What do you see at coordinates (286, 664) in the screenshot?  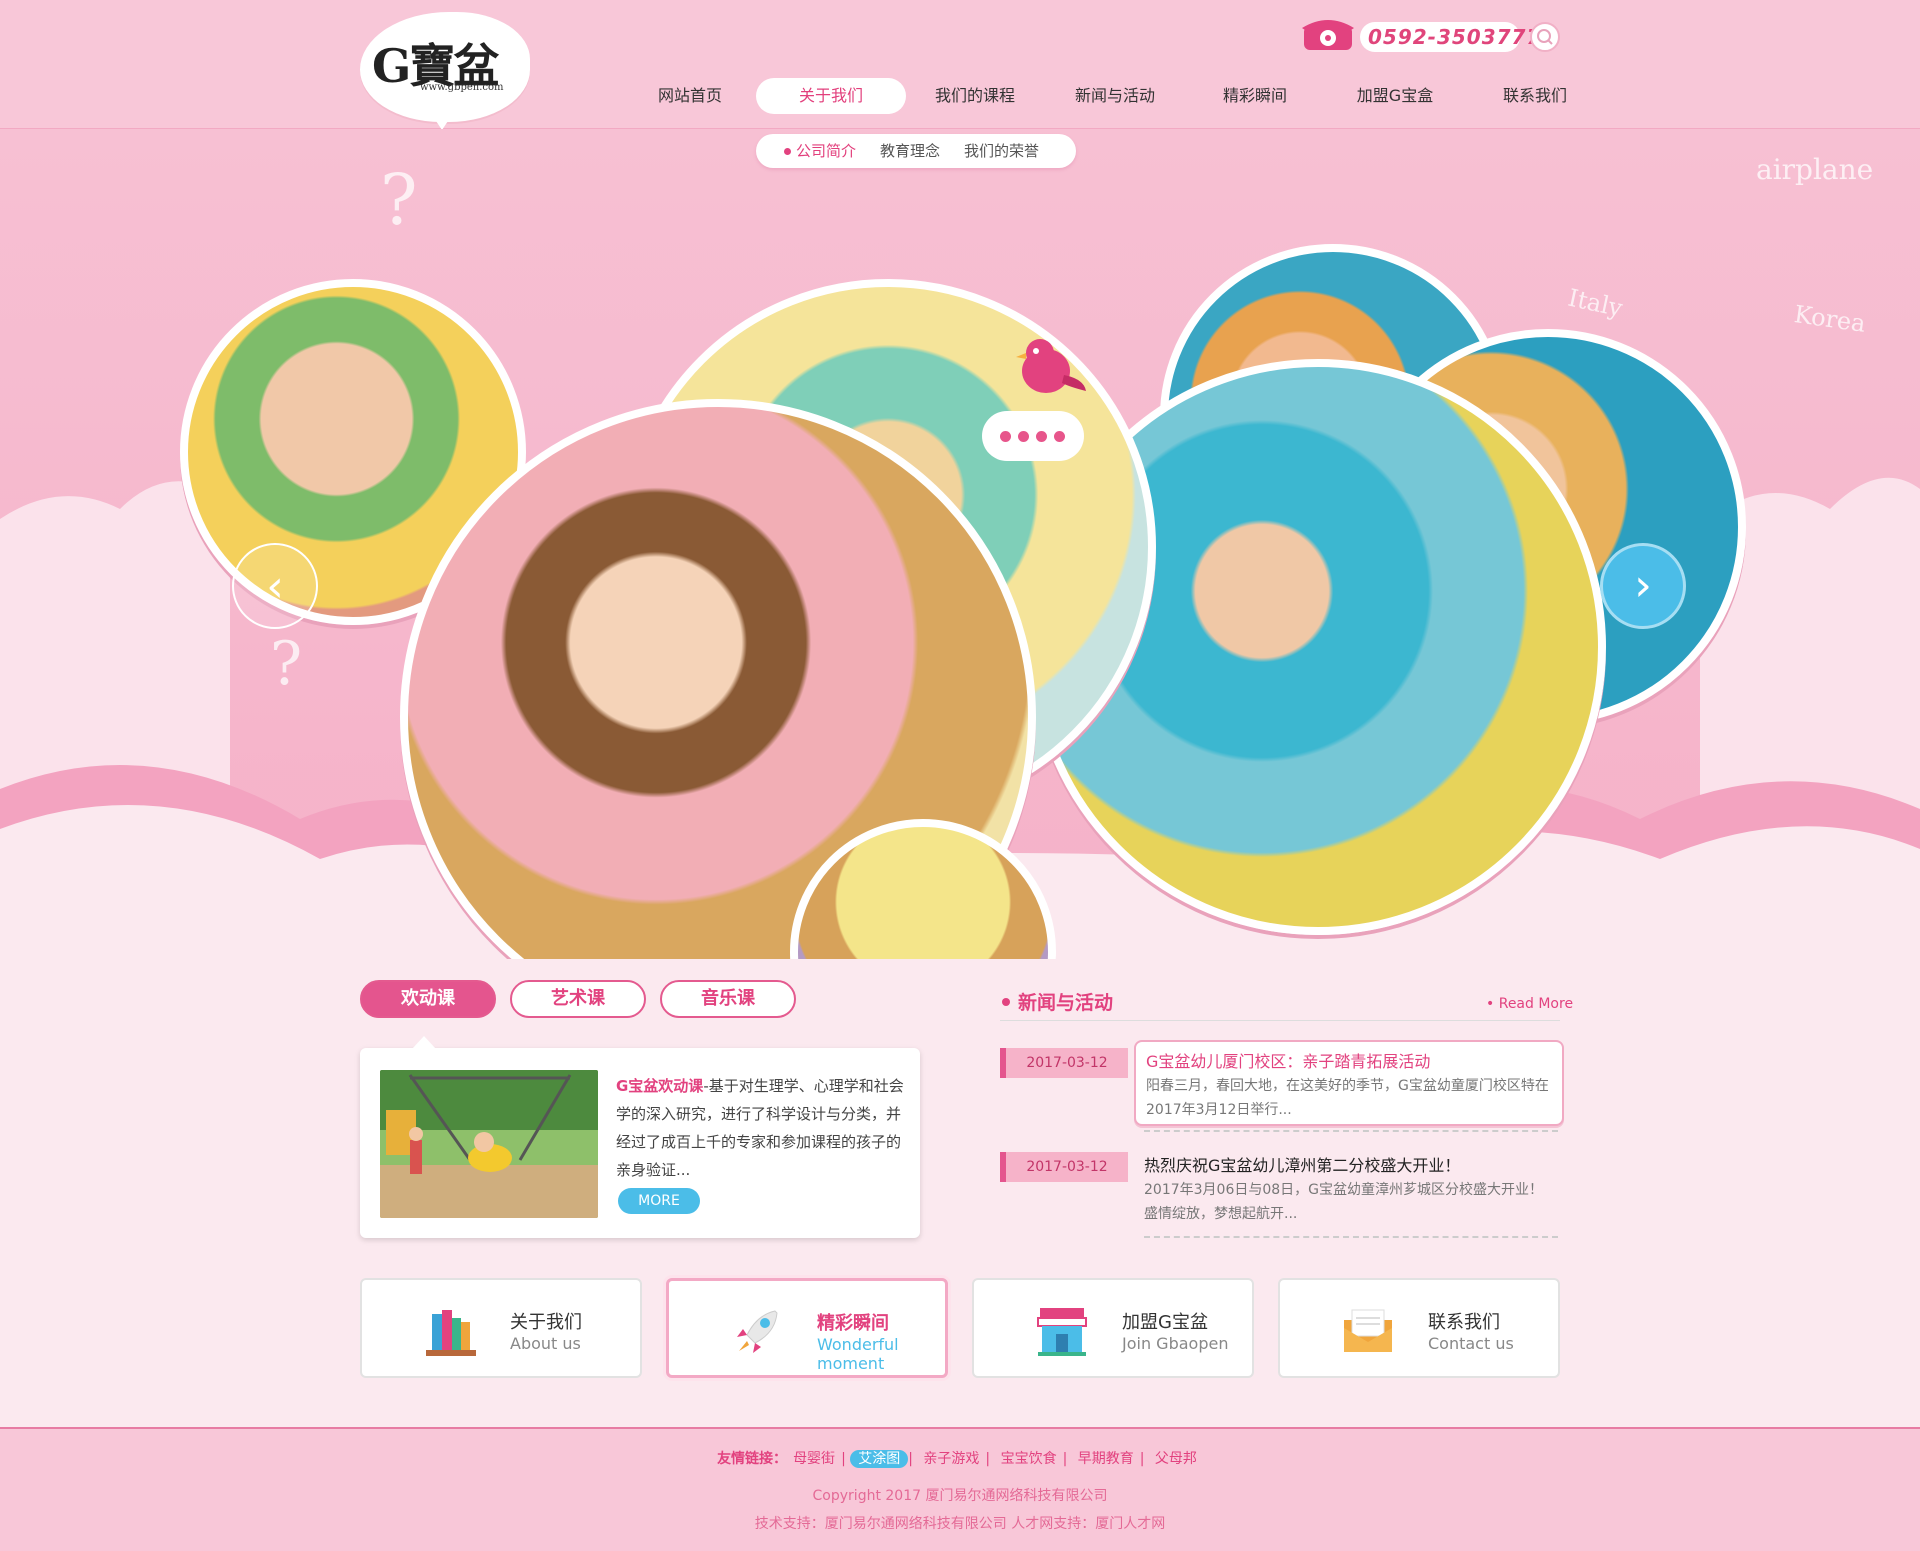 I see `doodle-question-mark-2: ?` at bounding box center [286, 664].